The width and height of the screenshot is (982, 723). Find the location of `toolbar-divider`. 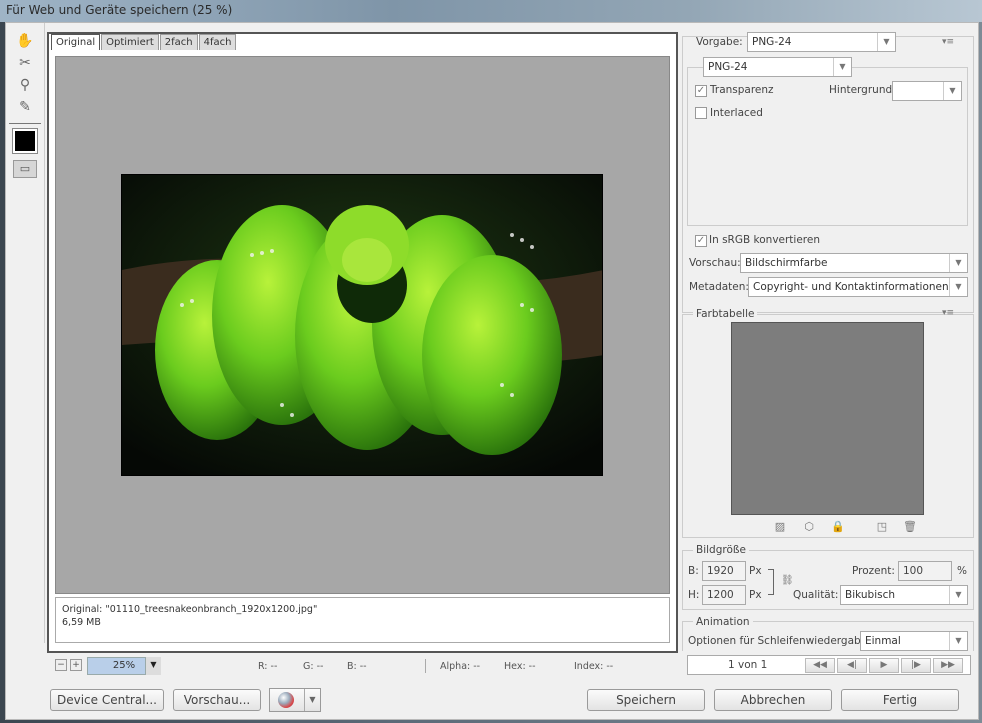

toolbar-divider is located at coordinates (25, 123).